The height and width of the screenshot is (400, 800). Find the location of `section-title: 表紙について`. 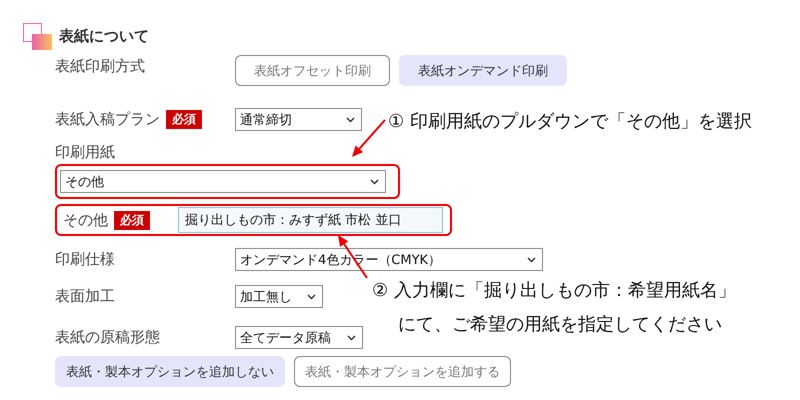

section-title: 表紙について is located at coordinates (104, 36).